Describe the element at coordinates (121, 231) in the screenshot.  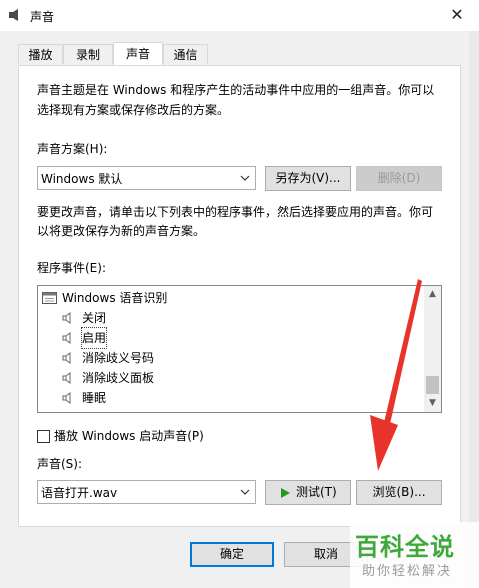
I see `change-text-line2: 以将更改保存为新的声音方案。` at that location.